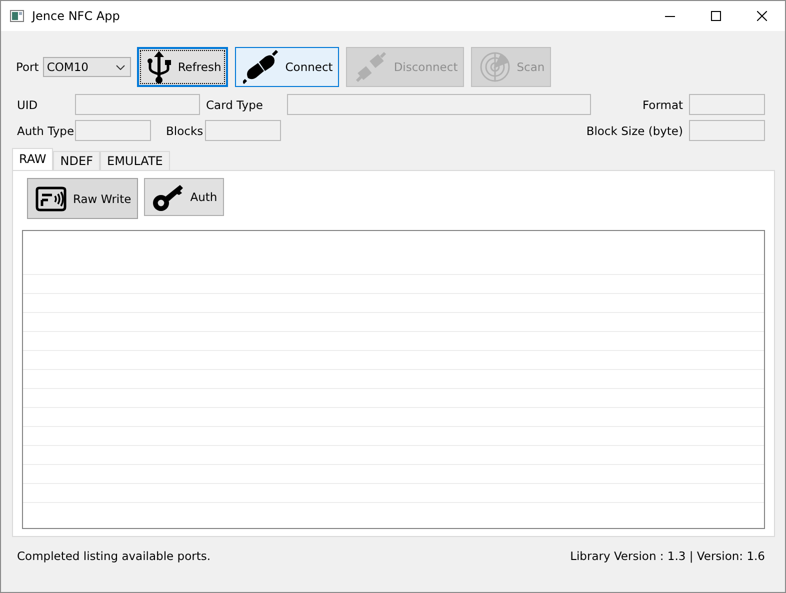 The image size is (786, 593). Describe the element at coordinates (159, 67) in the screenshot. I see `usb-icon` at that location.